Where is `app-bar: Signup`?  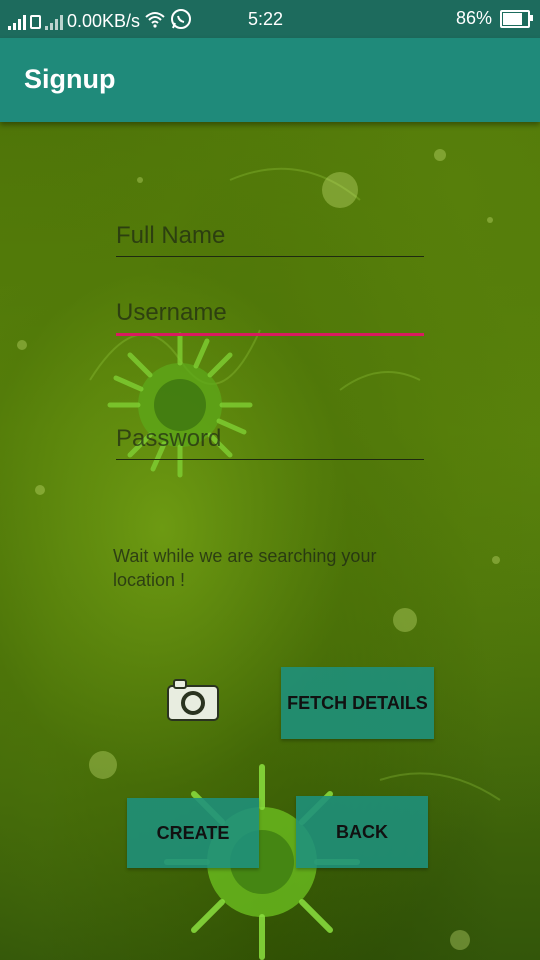 app-bar: Signup is located at coordinates (270, 80).